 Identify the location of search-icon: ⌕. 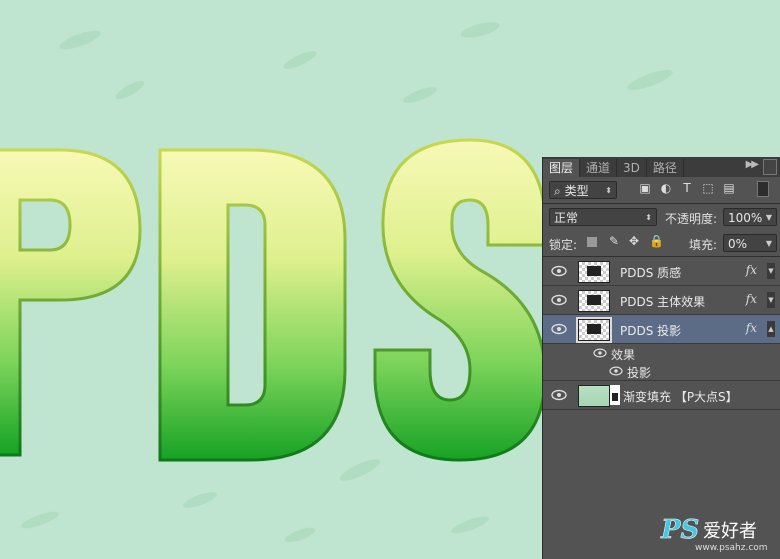
(557, 191).